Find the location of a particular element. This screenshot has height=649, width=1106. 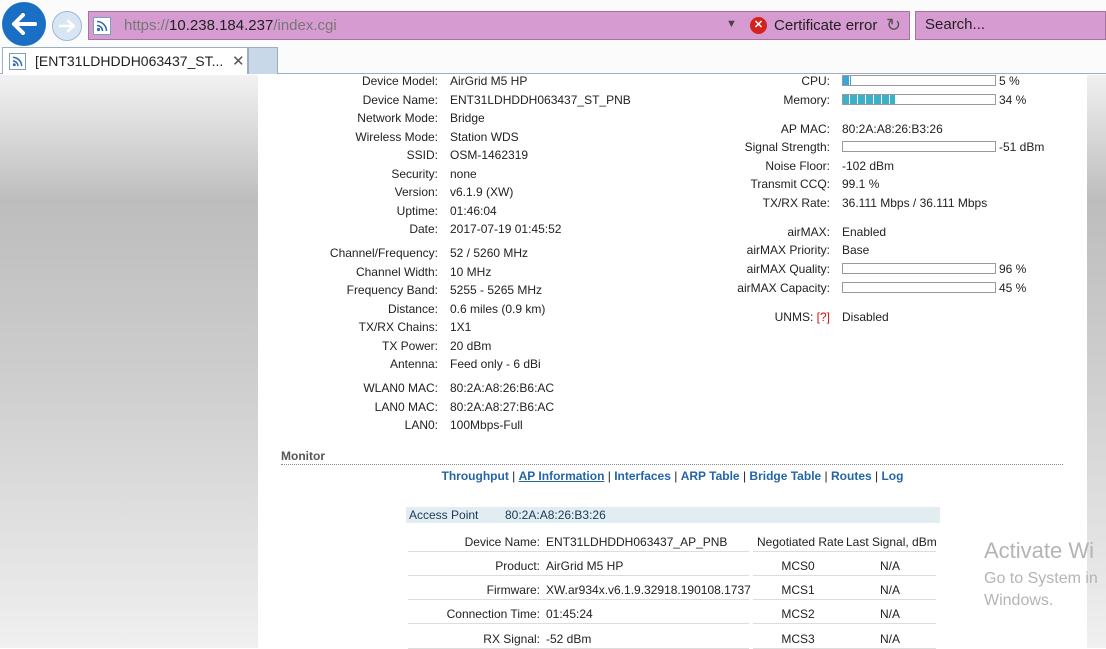

ap-info-value: -52 dBm is located at coordinates (569, 639).